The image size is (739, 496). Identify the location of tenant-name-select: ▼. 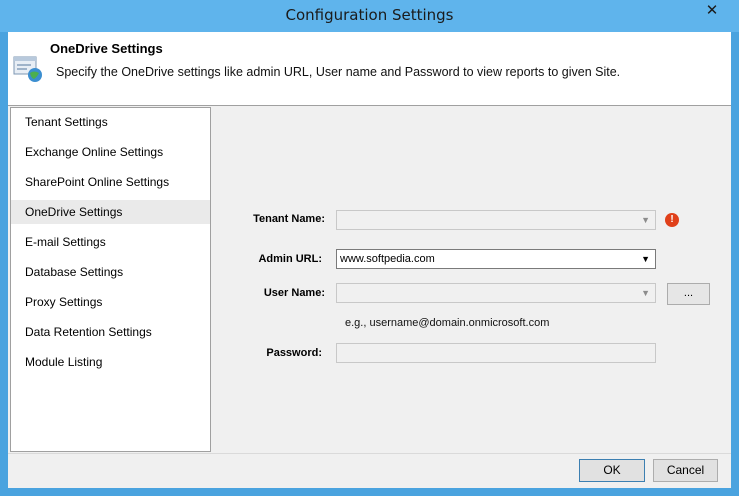
(496, 220).